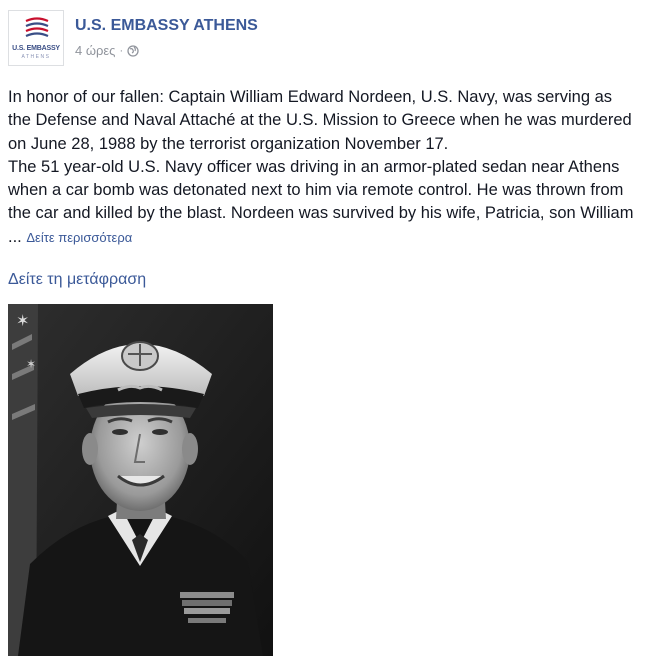 The height and width of the screenshot is (660, 648). Describe the element at coordinates (166, 26) in the screenshot. I see `page-name-link: U.S. EMBASSY ATHENS` at that location.